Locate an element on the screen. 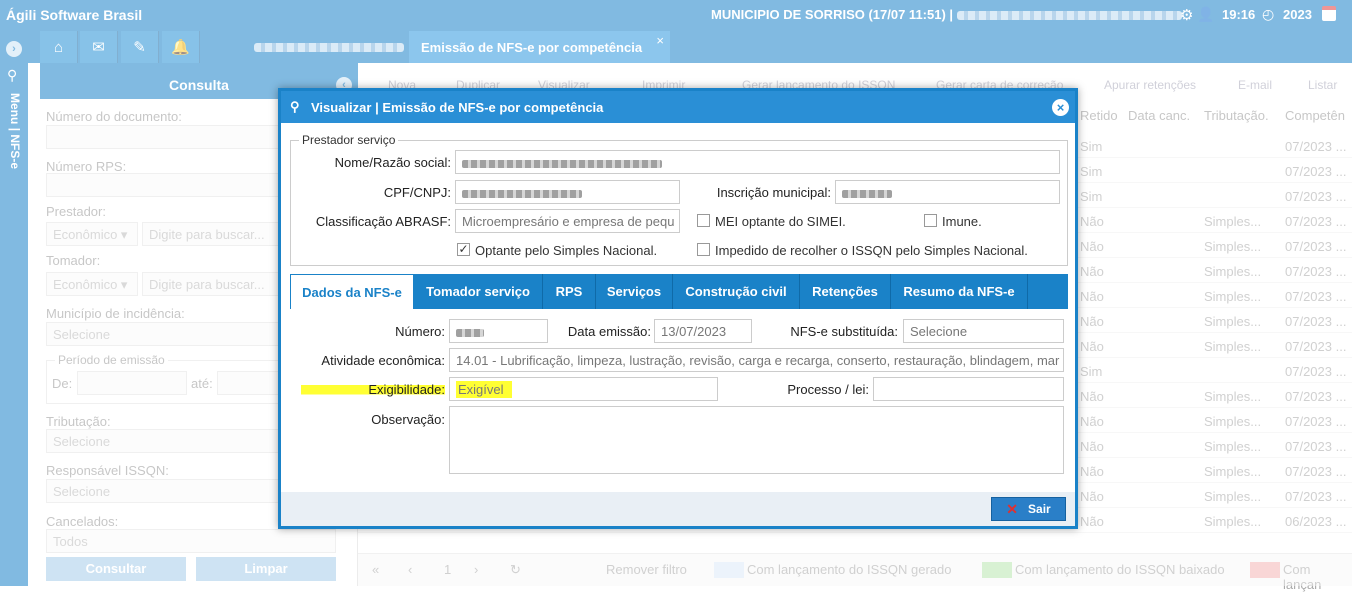  cpf-input is located at coordinates (567, 192).